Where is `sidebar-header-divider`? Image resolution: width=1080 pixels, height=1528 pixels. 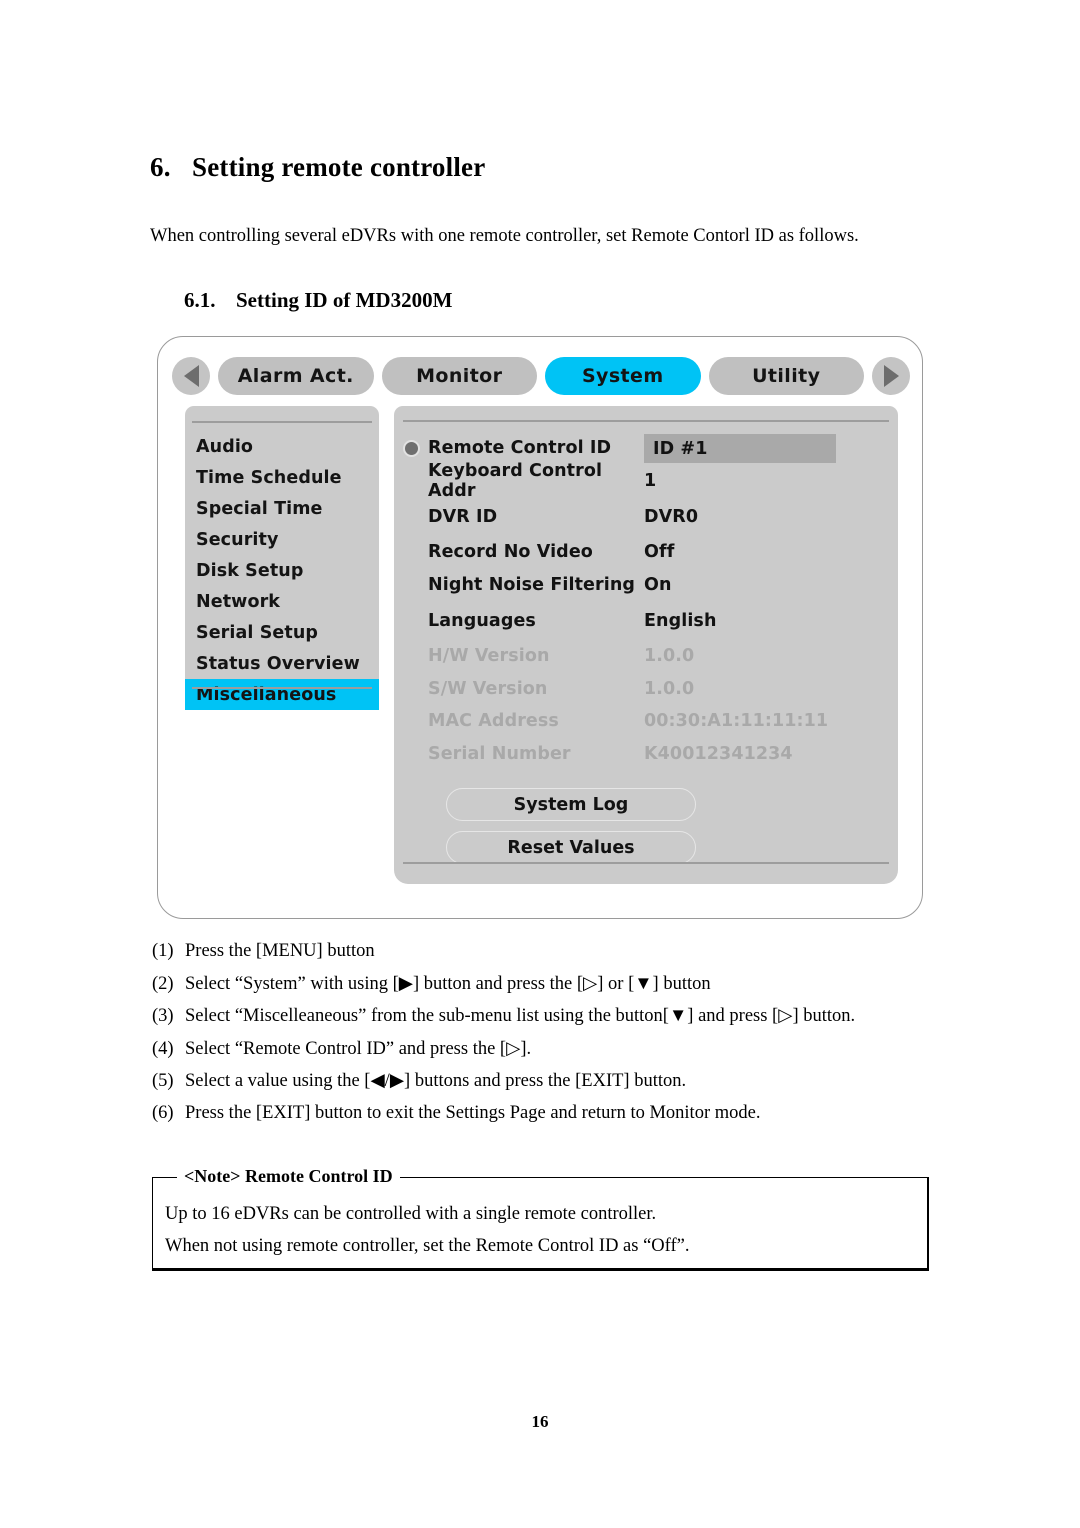 sidebar-header-divider is located at coordinates (282, 414).